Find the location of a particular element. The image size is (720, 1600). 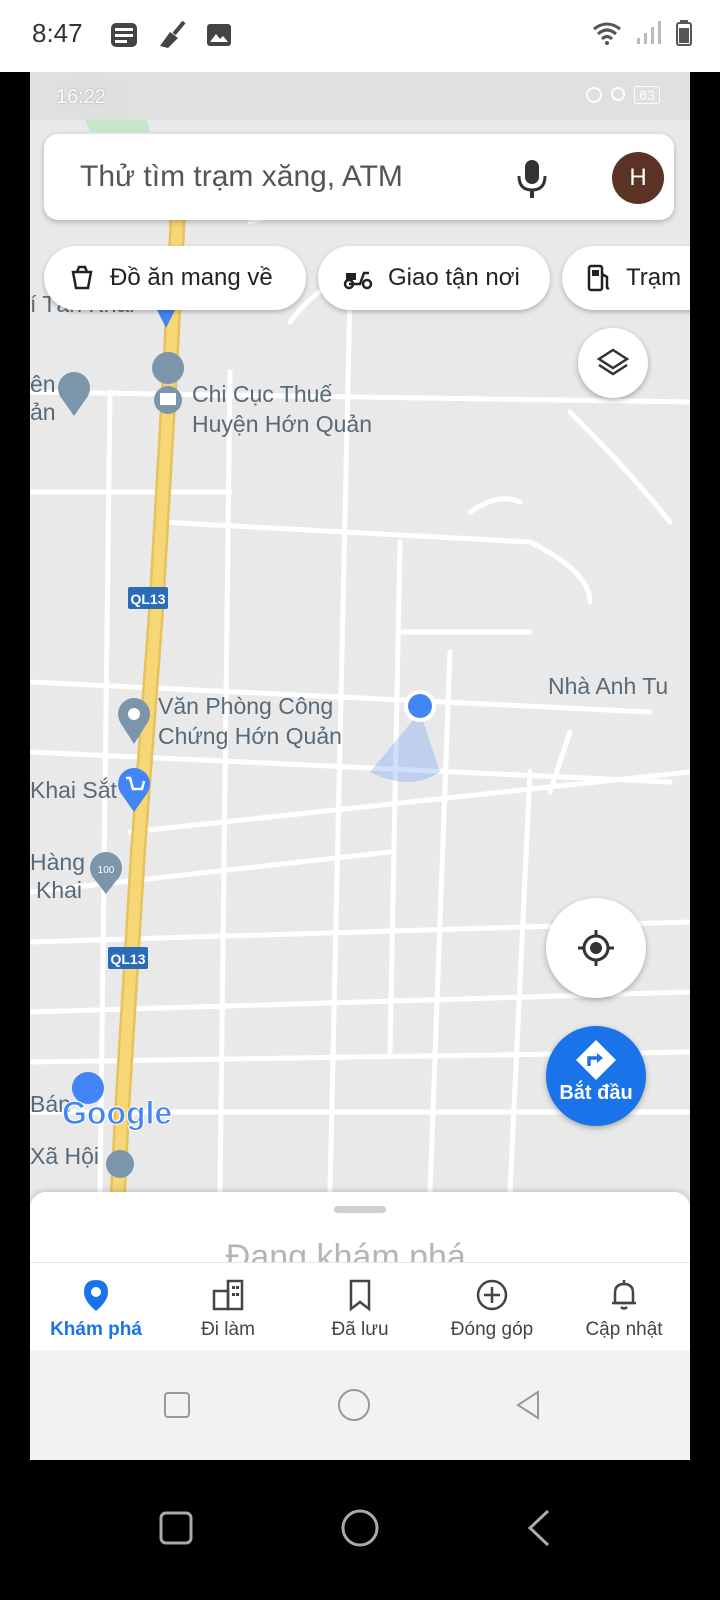

chip-delivery: Giao tận nơi is located at coordinates (434, 278).